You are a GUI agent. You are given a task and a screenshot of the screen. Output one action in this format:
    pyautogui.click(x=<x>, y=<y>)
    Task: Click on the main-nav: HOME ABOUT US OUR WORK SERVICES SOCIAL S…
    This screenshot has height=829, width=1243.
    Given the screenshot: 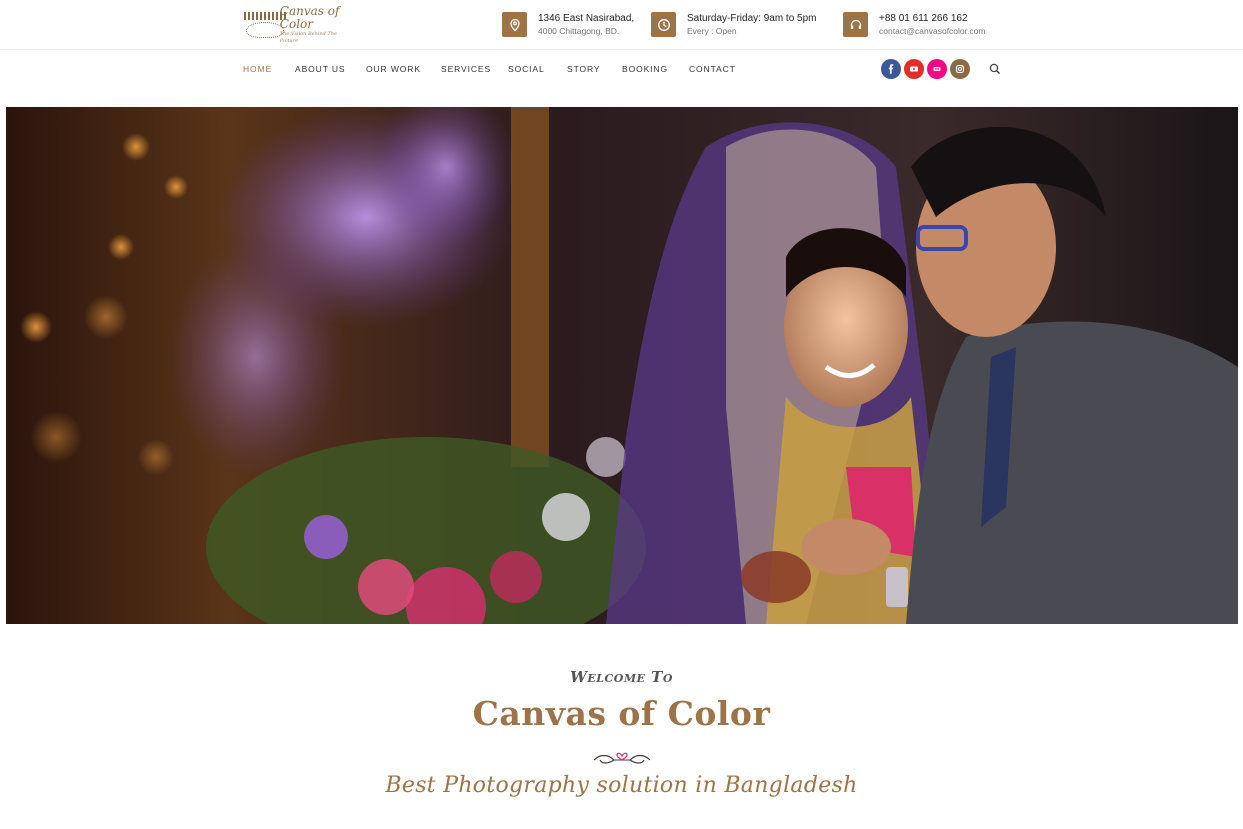 What is the action you would take?
    pyautogui.click(x=621, y=69)
    